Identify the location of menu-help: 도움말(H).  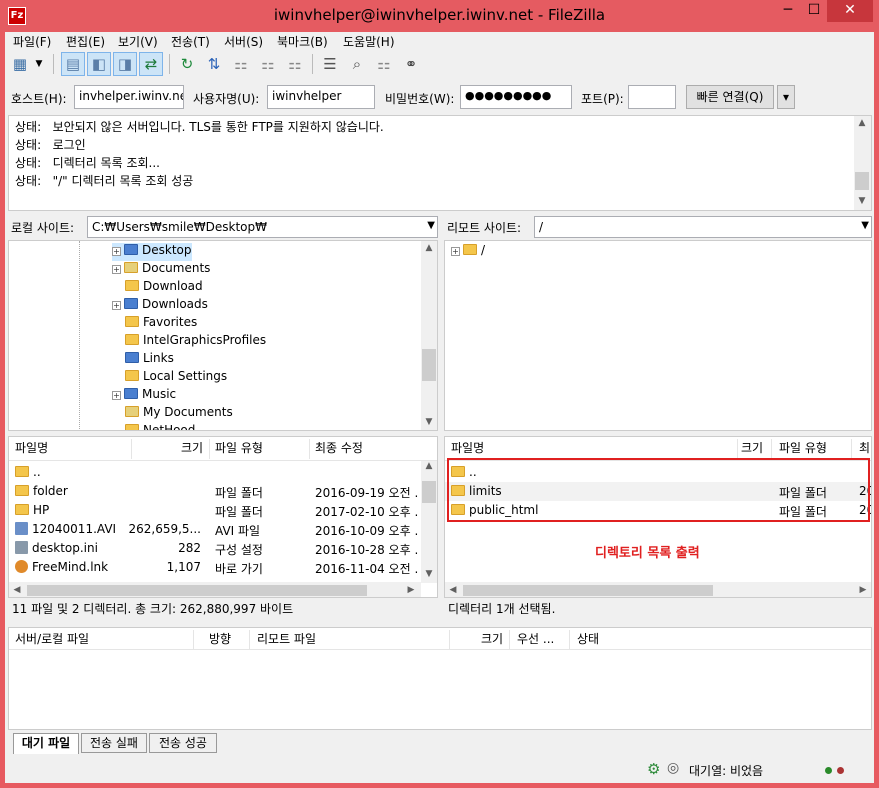
(369, 41).